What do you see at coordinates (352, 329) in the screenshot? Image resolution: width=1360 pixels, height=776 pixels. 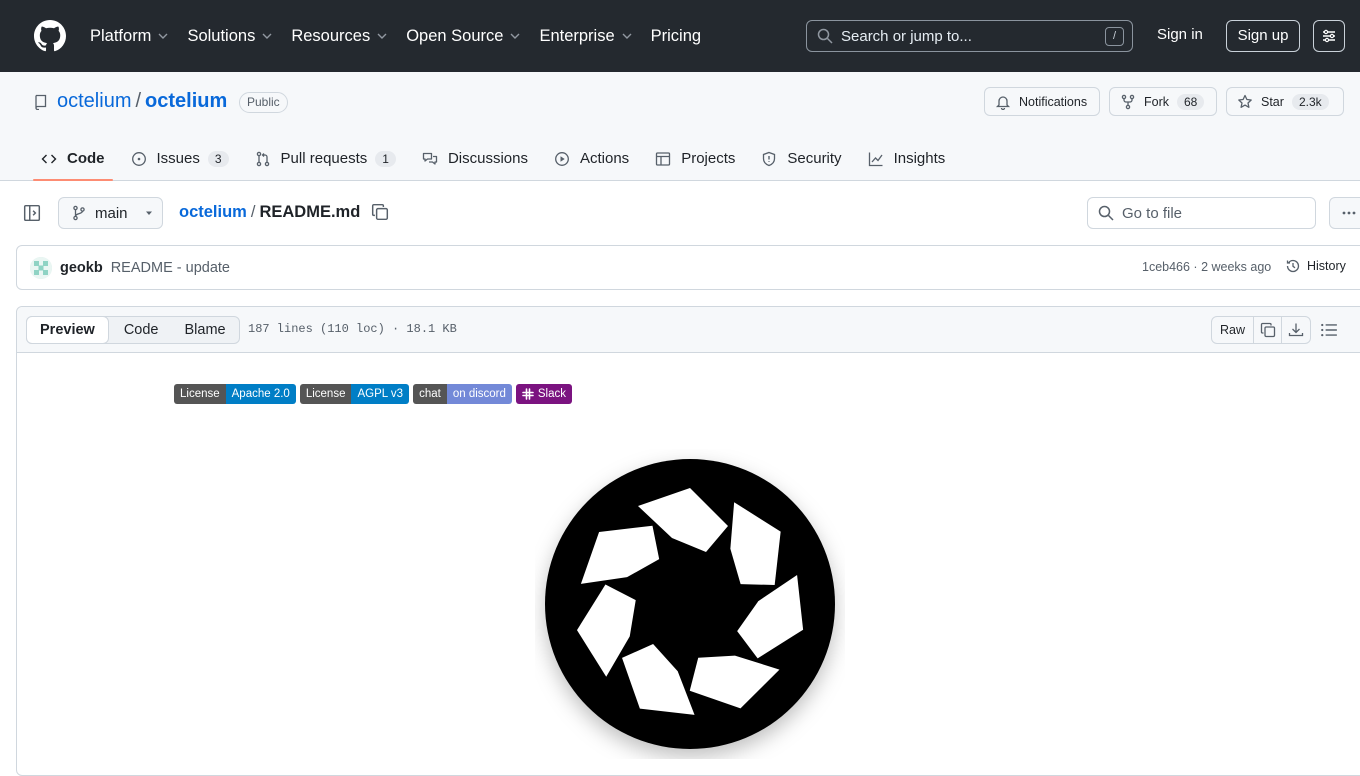 I see `file-info: 187 lines (110 loc) · 18.1 KB` at bounding box center [352, 329].